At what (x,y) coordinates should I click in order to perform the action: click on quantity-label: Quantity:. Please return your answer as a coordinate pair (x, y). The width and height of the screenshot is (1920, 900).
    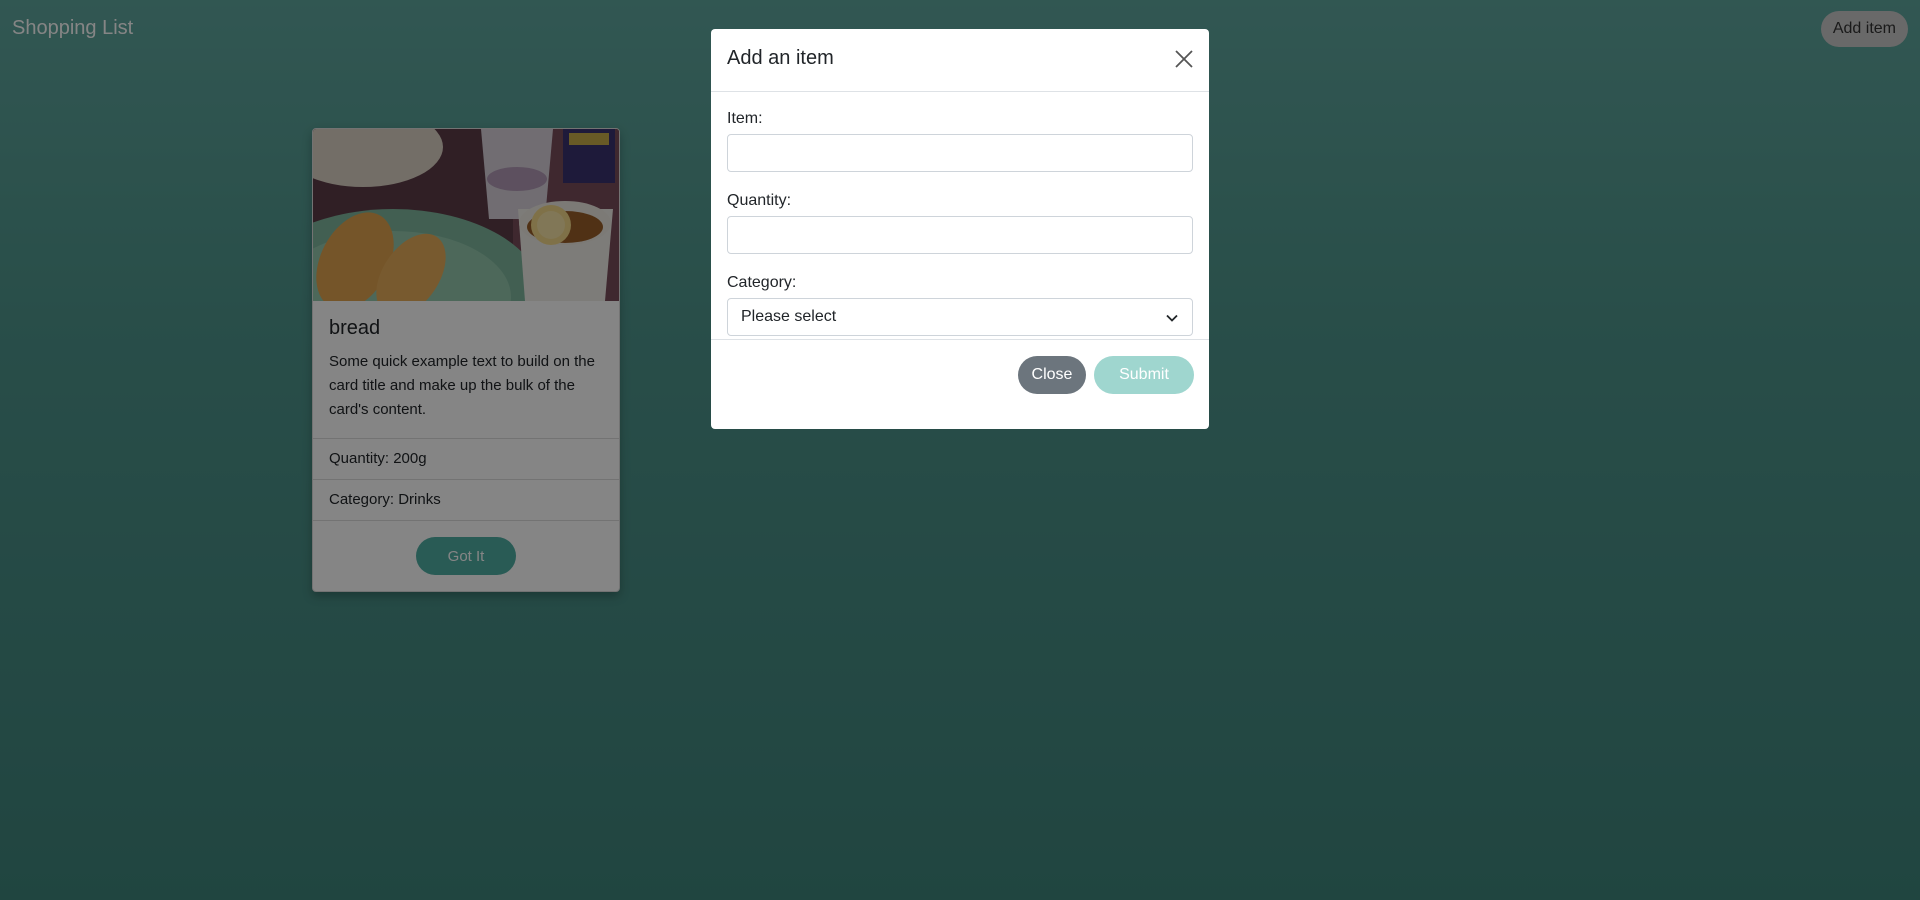
    Looking at the image, I should click on (759, 200).